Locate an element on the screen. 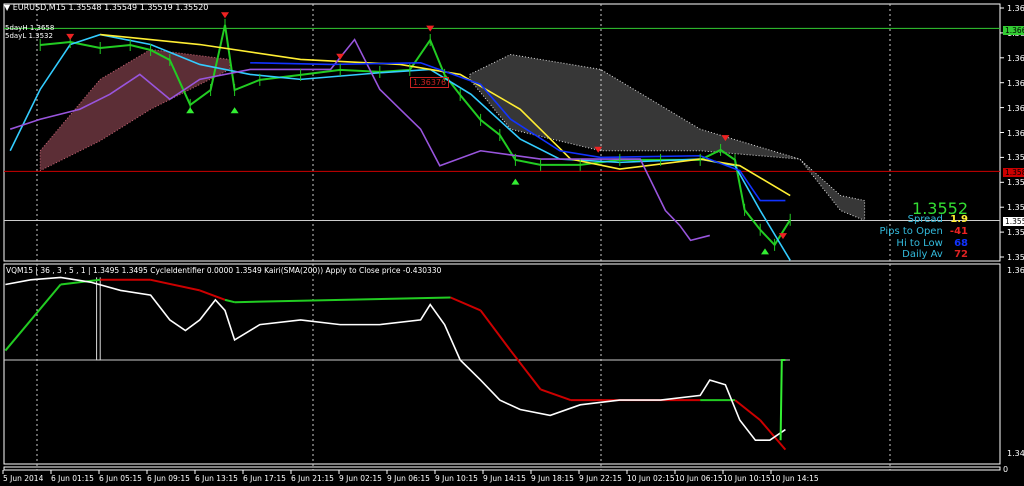  hi-to-low-row: Hi to Low 68 is located at coordinates (932, 243).